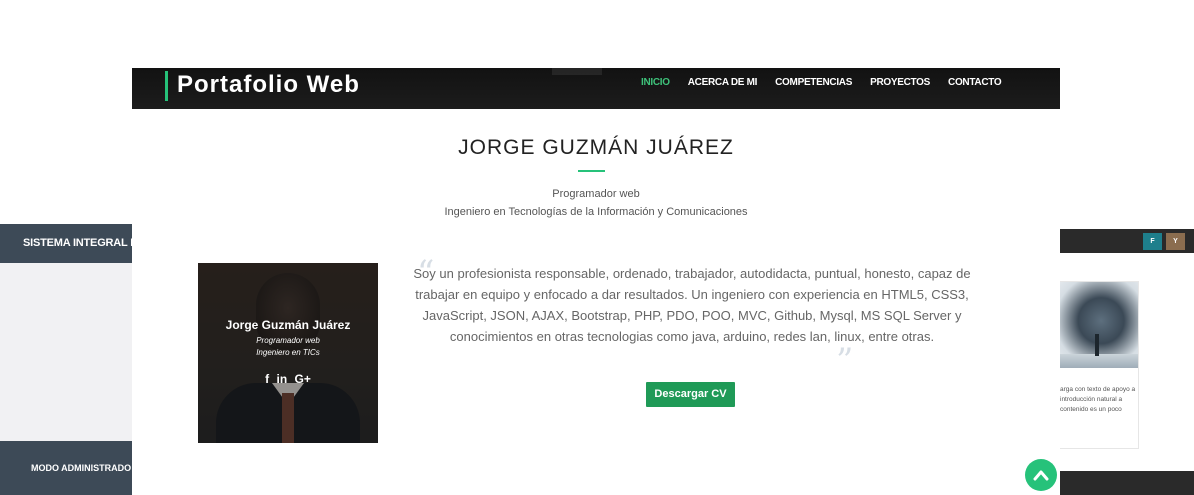 The width and height of the screenshot is (1194, 495). What do you see at coordinates (288, 379) in the screenshot?
I see `social-links: f in G+` at bounding box center [288, 379].